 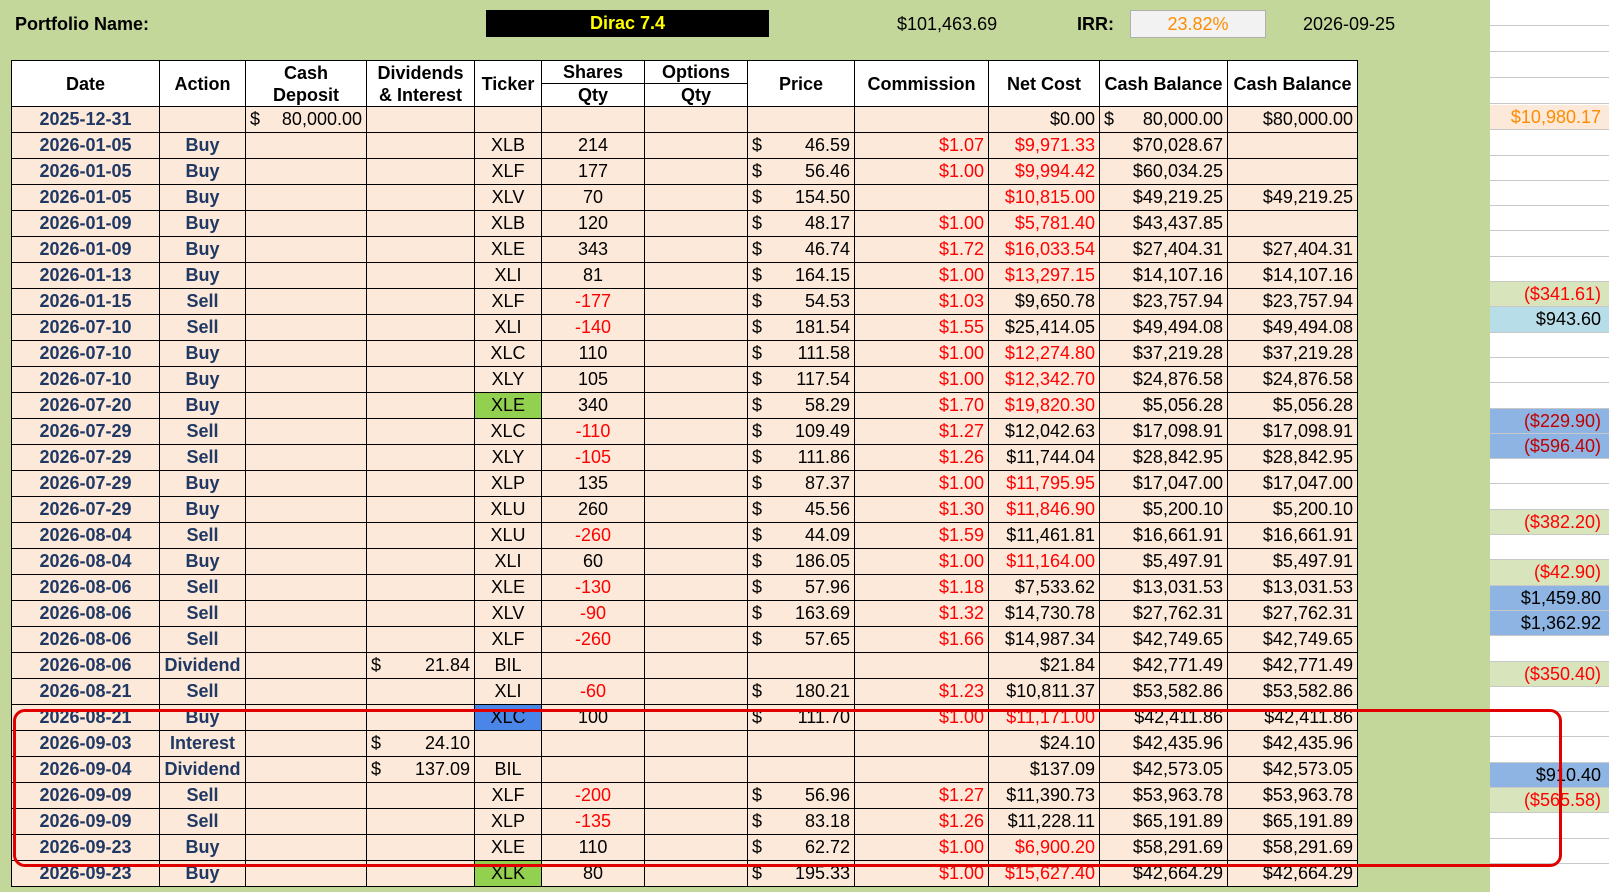 What do you see at coordinates (801, 457) in the screenshot?
I see `price-cell: $111.86` at bounding box center [801, 457].